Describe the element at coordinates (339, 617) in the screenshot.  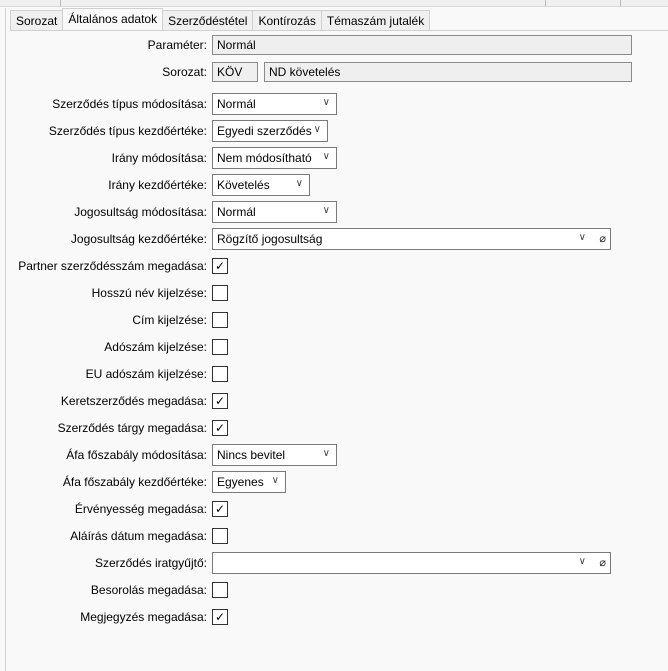
I see `field-row: Megjegyzés megadása: ✓` at that location.